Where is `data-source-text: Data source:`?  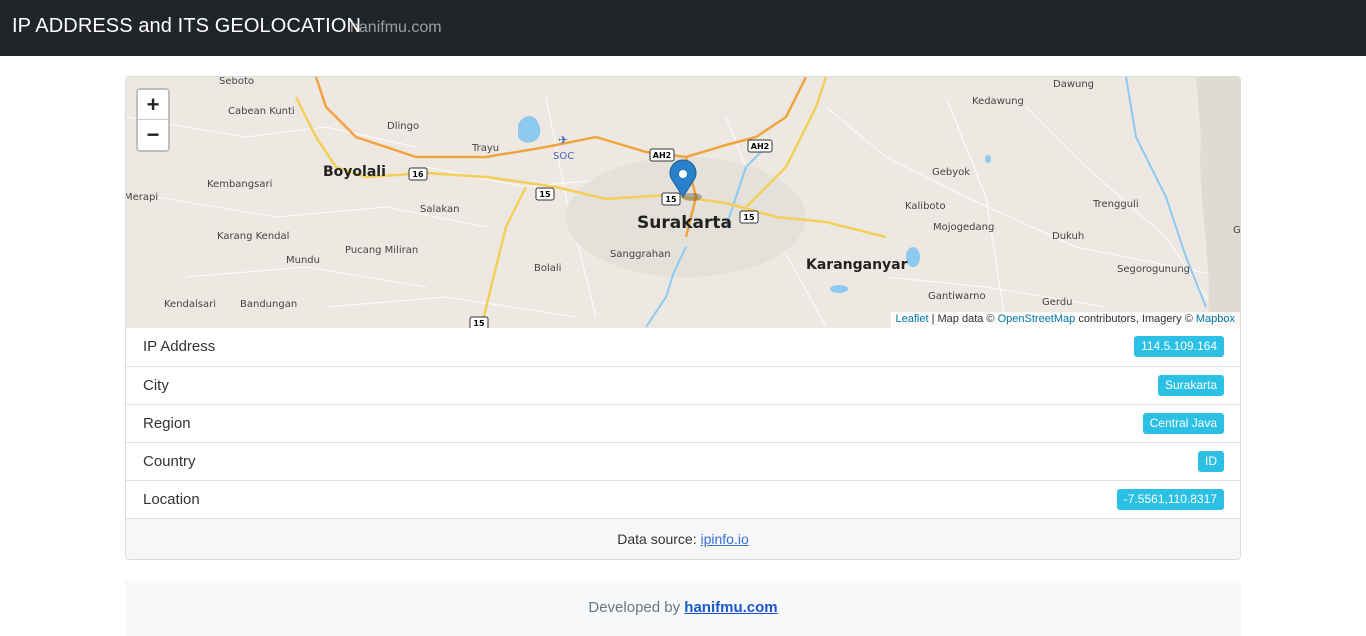
data-source-text: Data source: is located at coordinates (659, 539).